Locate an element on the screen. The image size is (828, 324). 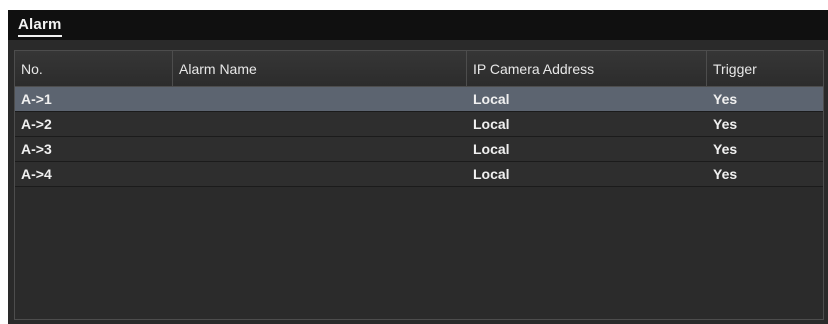
tab-alarm: Alarm is located at coordinates (40, 26).